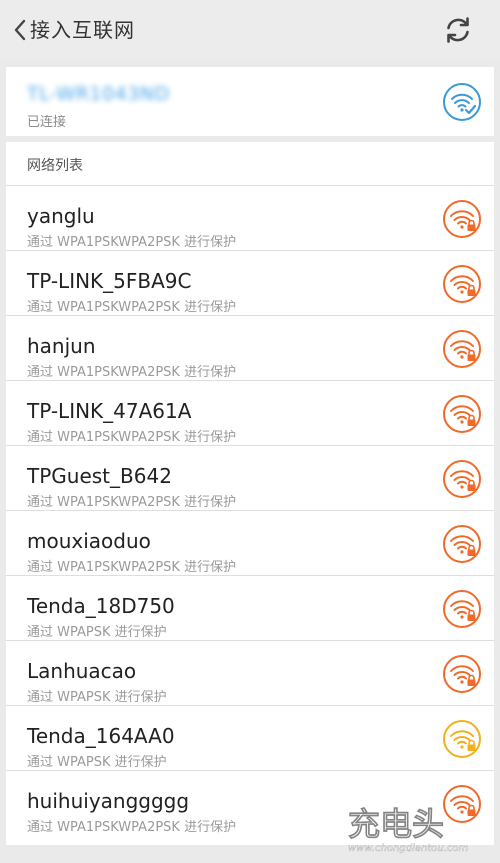  What do you see at coordinates (250, 164) in the screenshot?
I see `network-list-header: 网络列表` at bounding box center [250, 164].